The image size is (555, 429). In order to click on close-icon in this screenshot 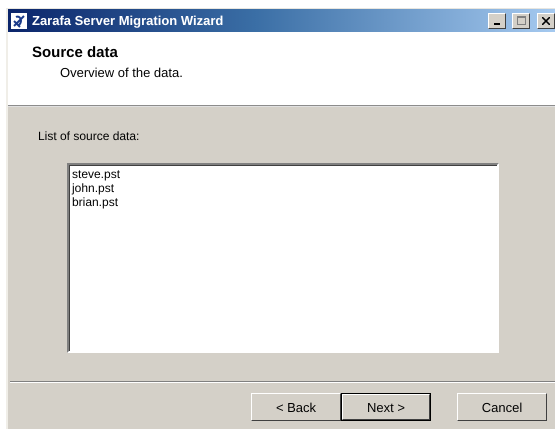, I will do `click(546, 20)`.